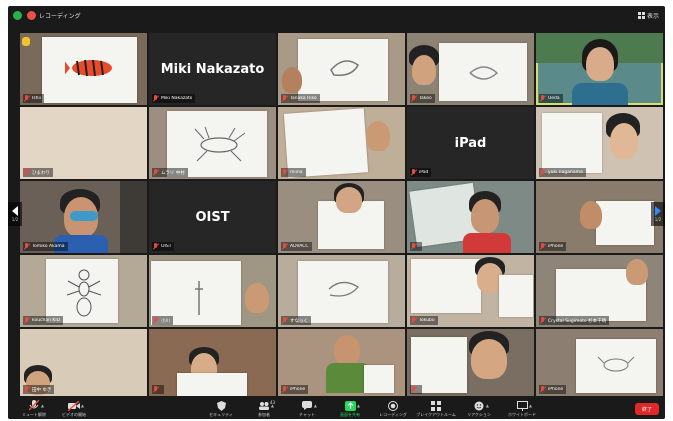 The image size is (673, 421). I want to click on video-tile: kouchan KID, so click(83, 291).